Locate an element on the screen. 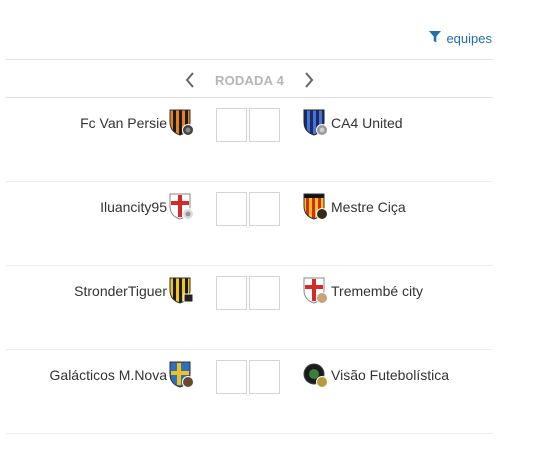 This screenshot has width=548, height=467. home-team-name: Galácticos M.Nova is located at coordinates (108, 375).